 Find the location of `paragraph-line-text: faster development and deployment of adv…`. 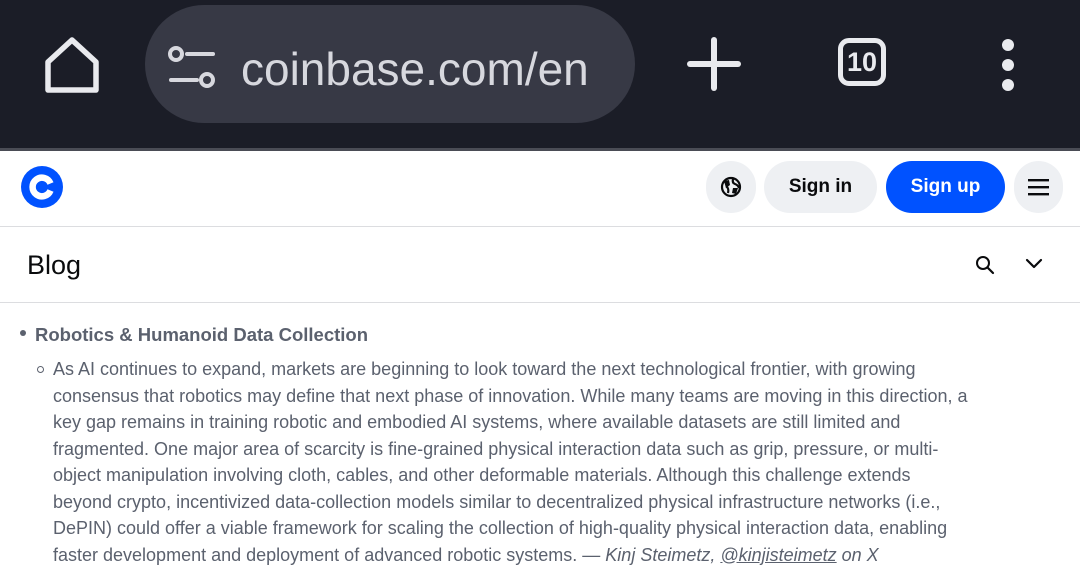

paragraph-line-text: faster development and deployment of adv… is located at coordinates (329, 554).